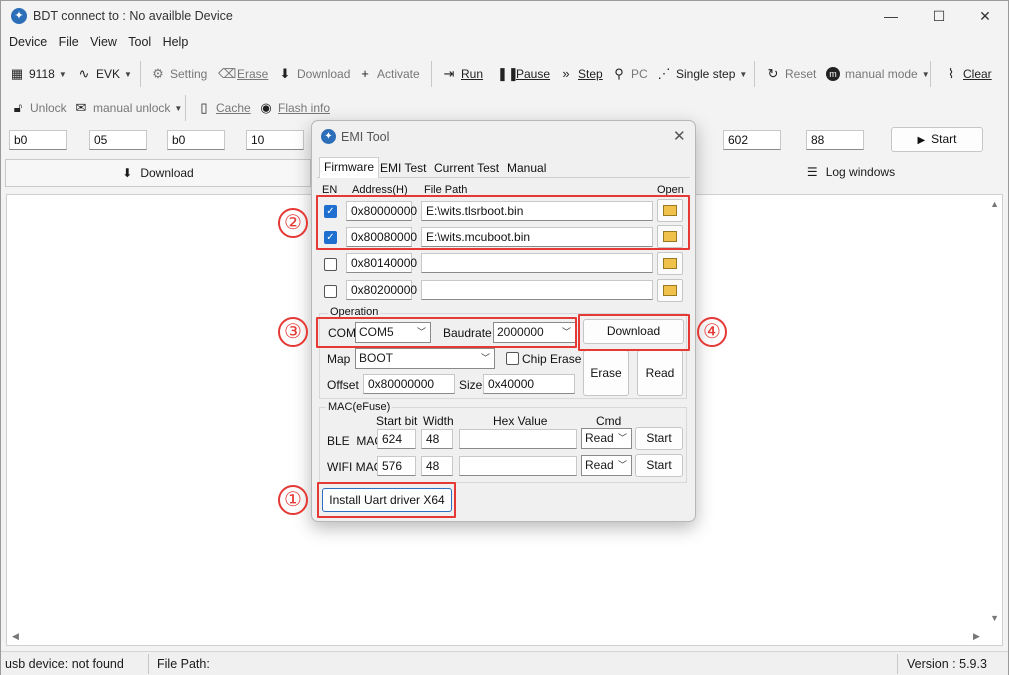 This screenshot has height=675, width=1009. What do you see at coordinates (985, 17) in the screenshot?
I see `close-button: ✕` at bounding box center [985, 17].